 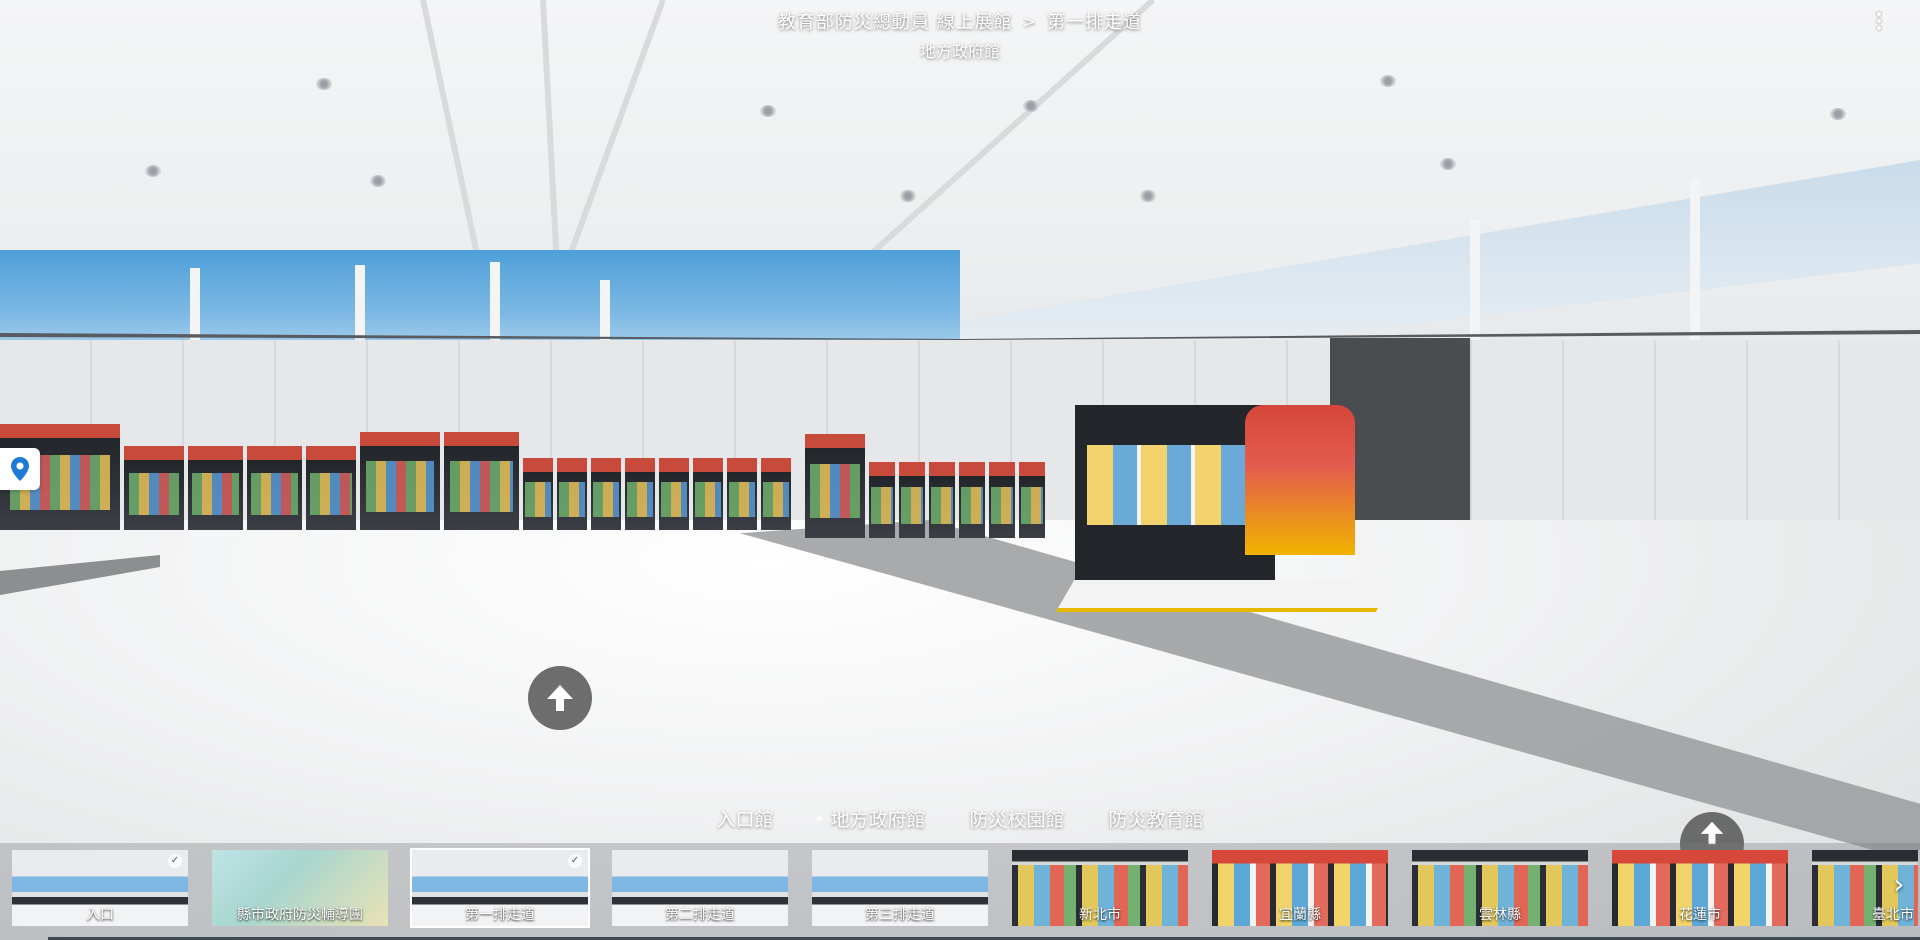 I want to click on breadcrumb-current: 第一排走道, so click(x=1095, y=22).